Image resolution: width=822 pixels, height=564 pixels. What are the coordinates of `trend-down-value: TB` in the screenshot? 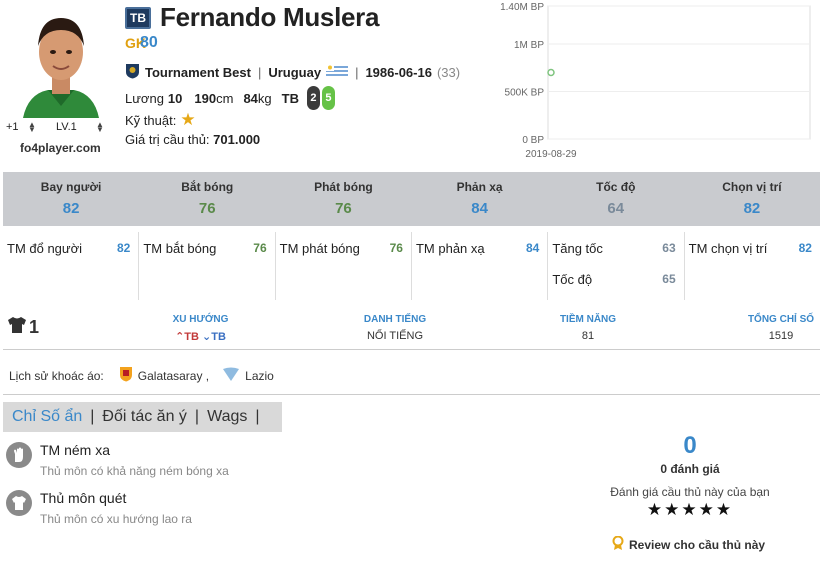 It's located at (218, 337).